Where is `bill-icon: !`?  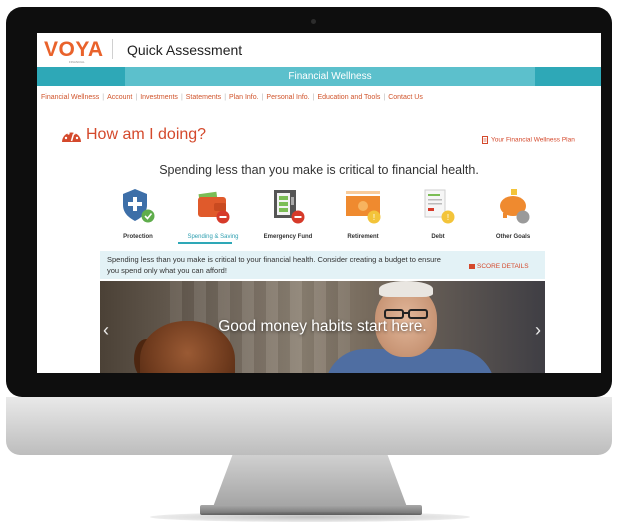
bill-icon: ! is located at coordinates (439, 206).